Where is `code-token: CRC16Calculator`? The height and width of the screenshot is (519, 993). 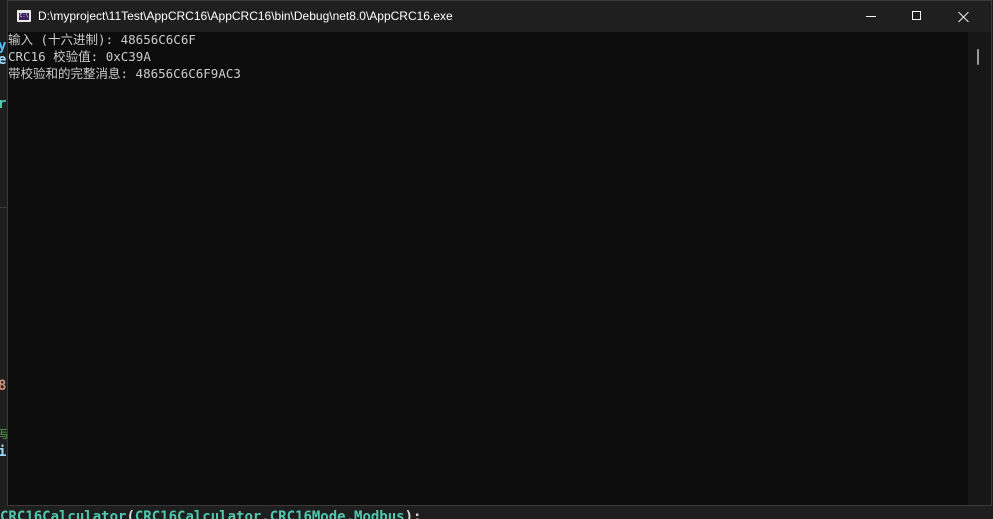 code-token: CRC16Calculator is located at coordinates (63, 514).